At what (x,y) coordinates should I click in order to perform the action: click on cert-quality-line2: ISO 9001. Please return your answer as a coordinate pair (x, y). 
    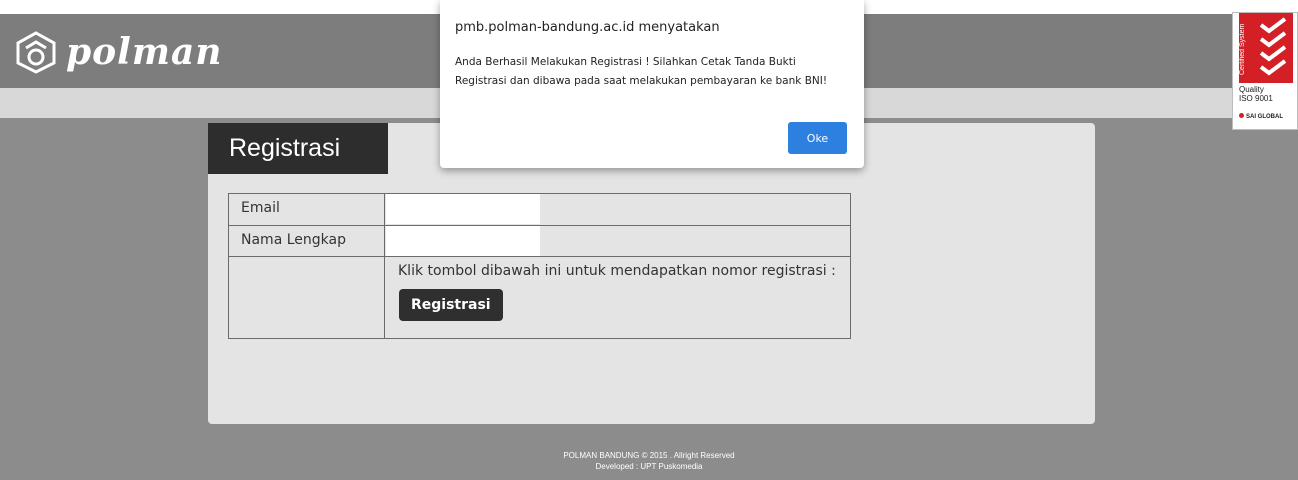
    Looking at the image, I should click on (1256, 98).